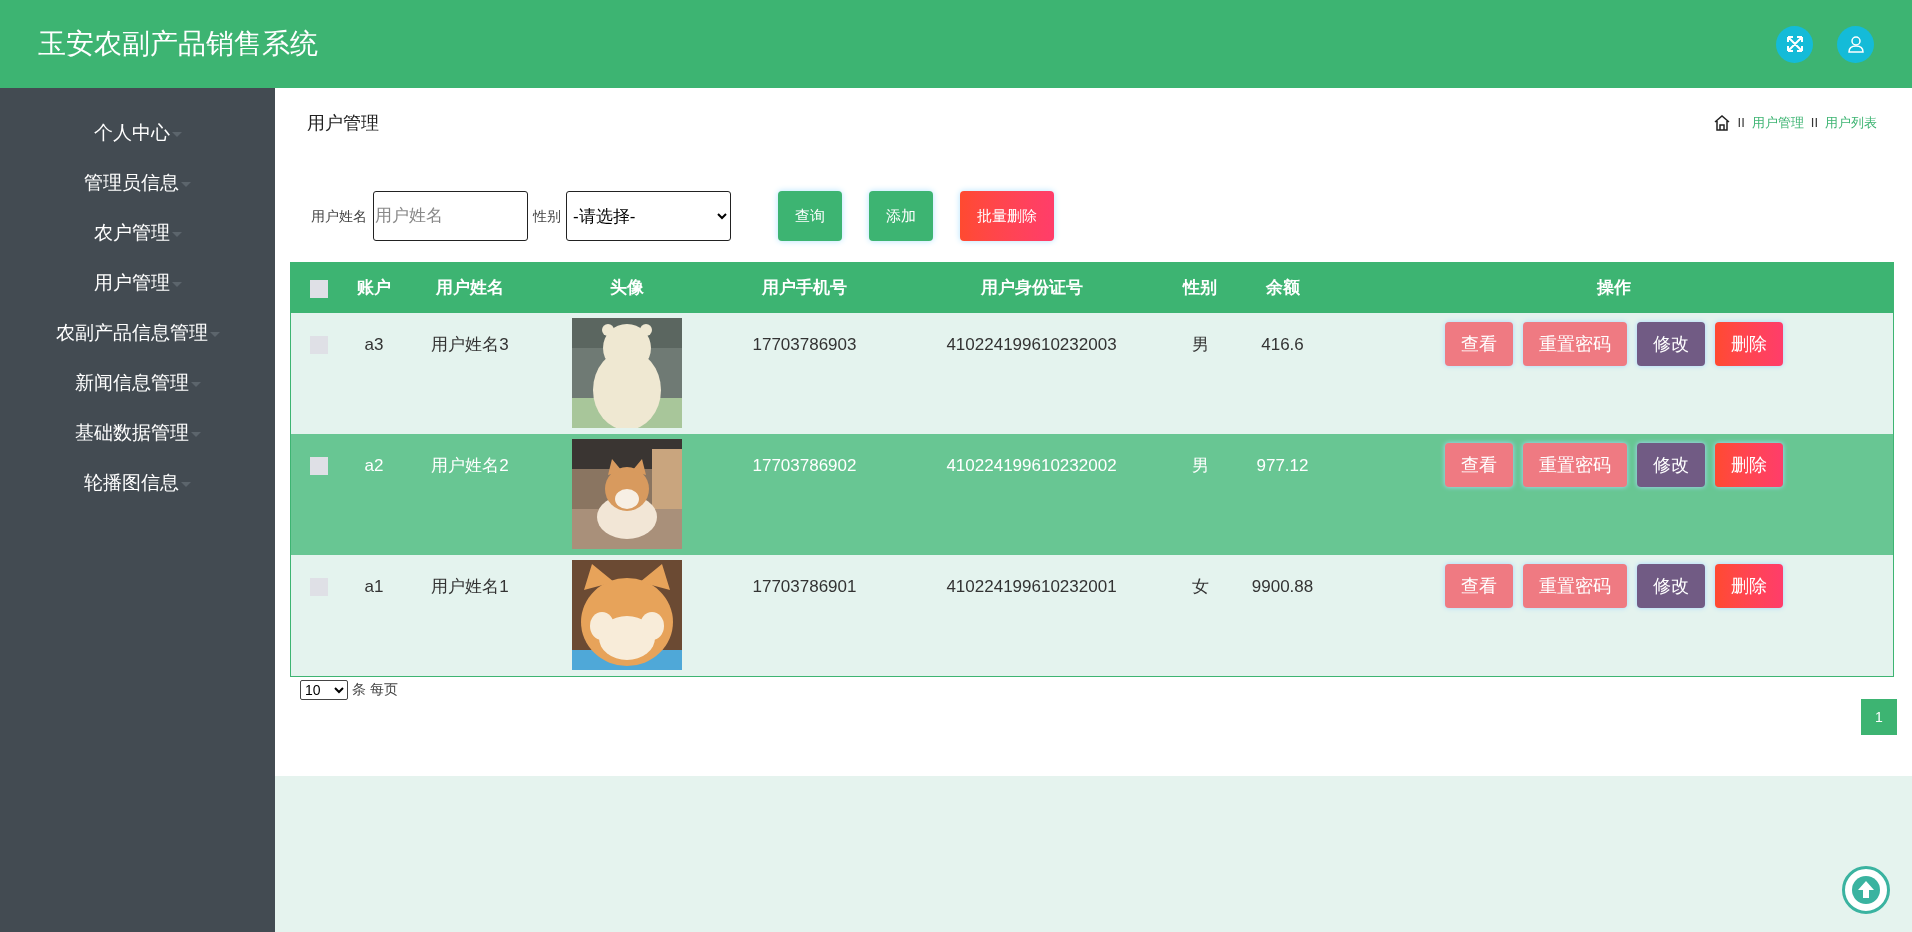 The width and height of the screenshot is (1912, 932). Describe the element at coordinates (1282, 288) in the screenshot. I see `column-header: 余额` at that location.